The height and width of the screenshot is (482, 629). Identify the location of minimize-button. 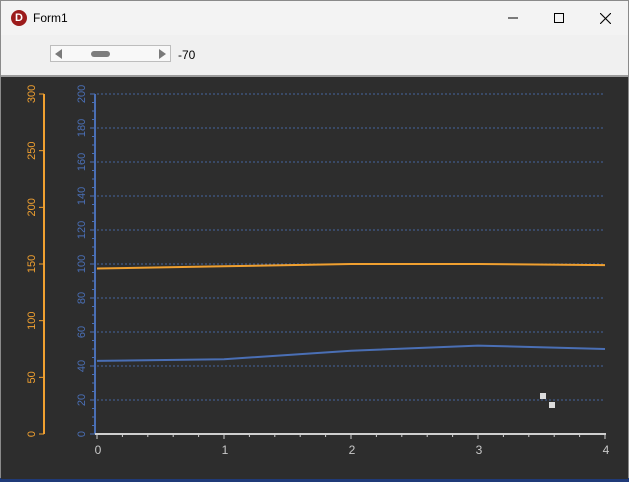
(513, 18).